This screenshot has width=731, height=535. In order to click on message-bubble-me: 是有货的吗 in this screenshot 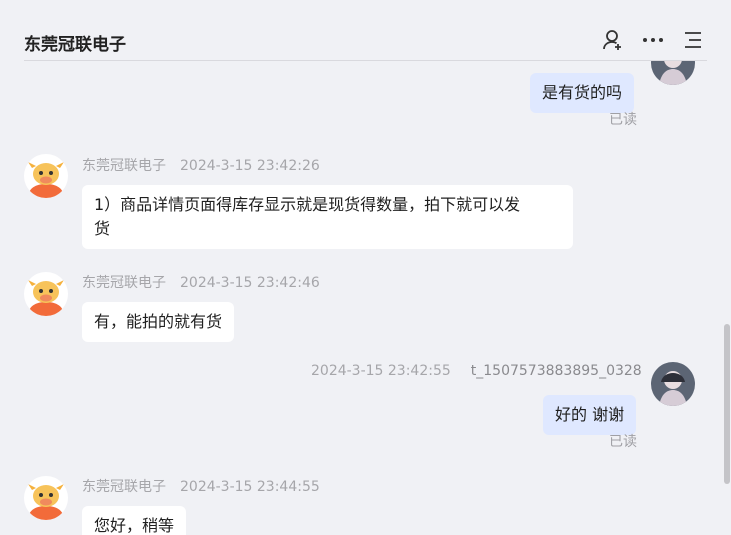, I will do `click(582, 93)`.